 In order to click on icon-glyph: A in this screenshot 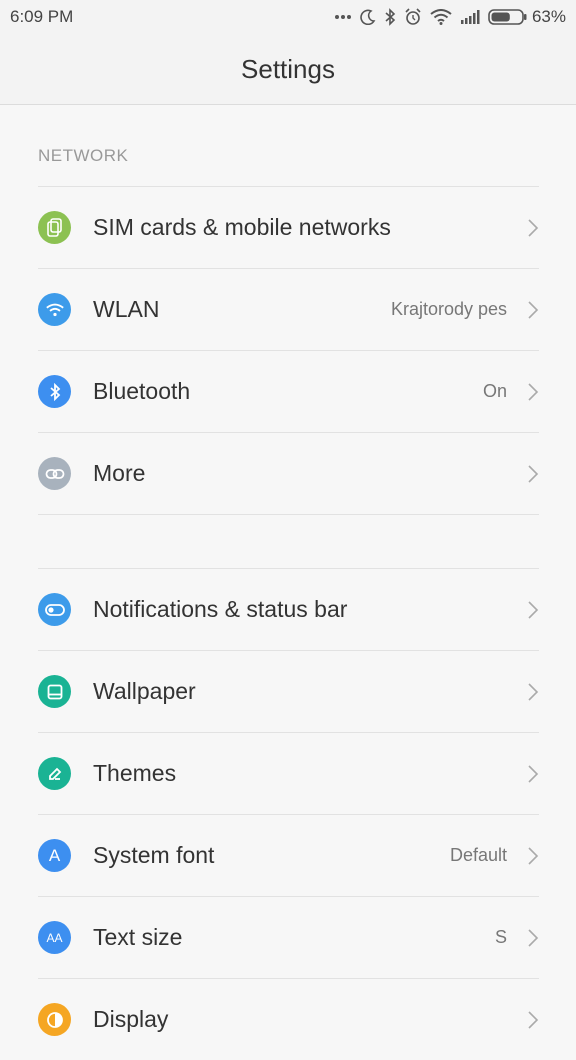, I will do `click(54, 855)`.